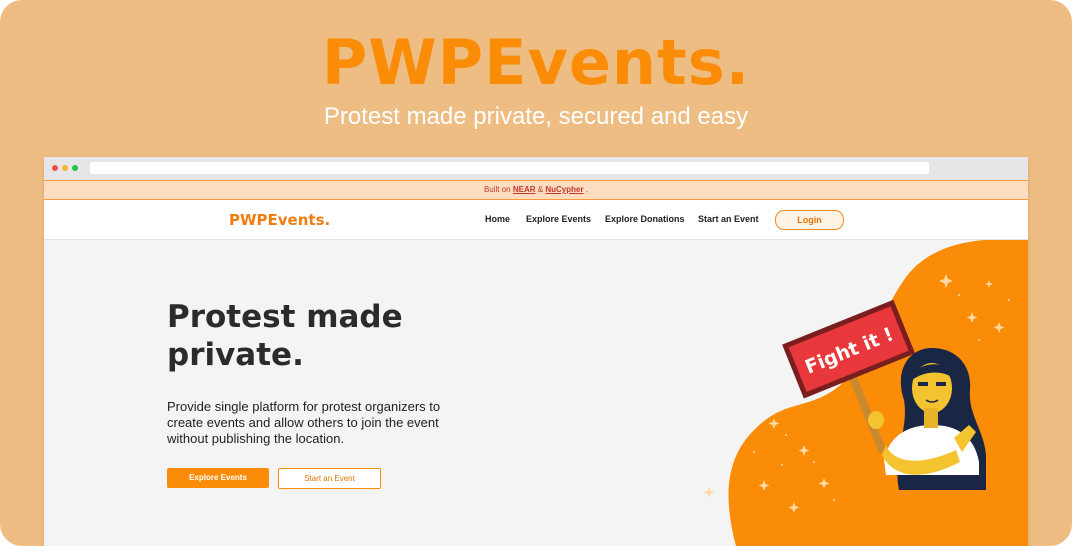 The height and width of the screenshot is (546, 1072). Describe the element at coordinates (587, 189) in the screenshot. I see `banner-suffix: .` at that location.